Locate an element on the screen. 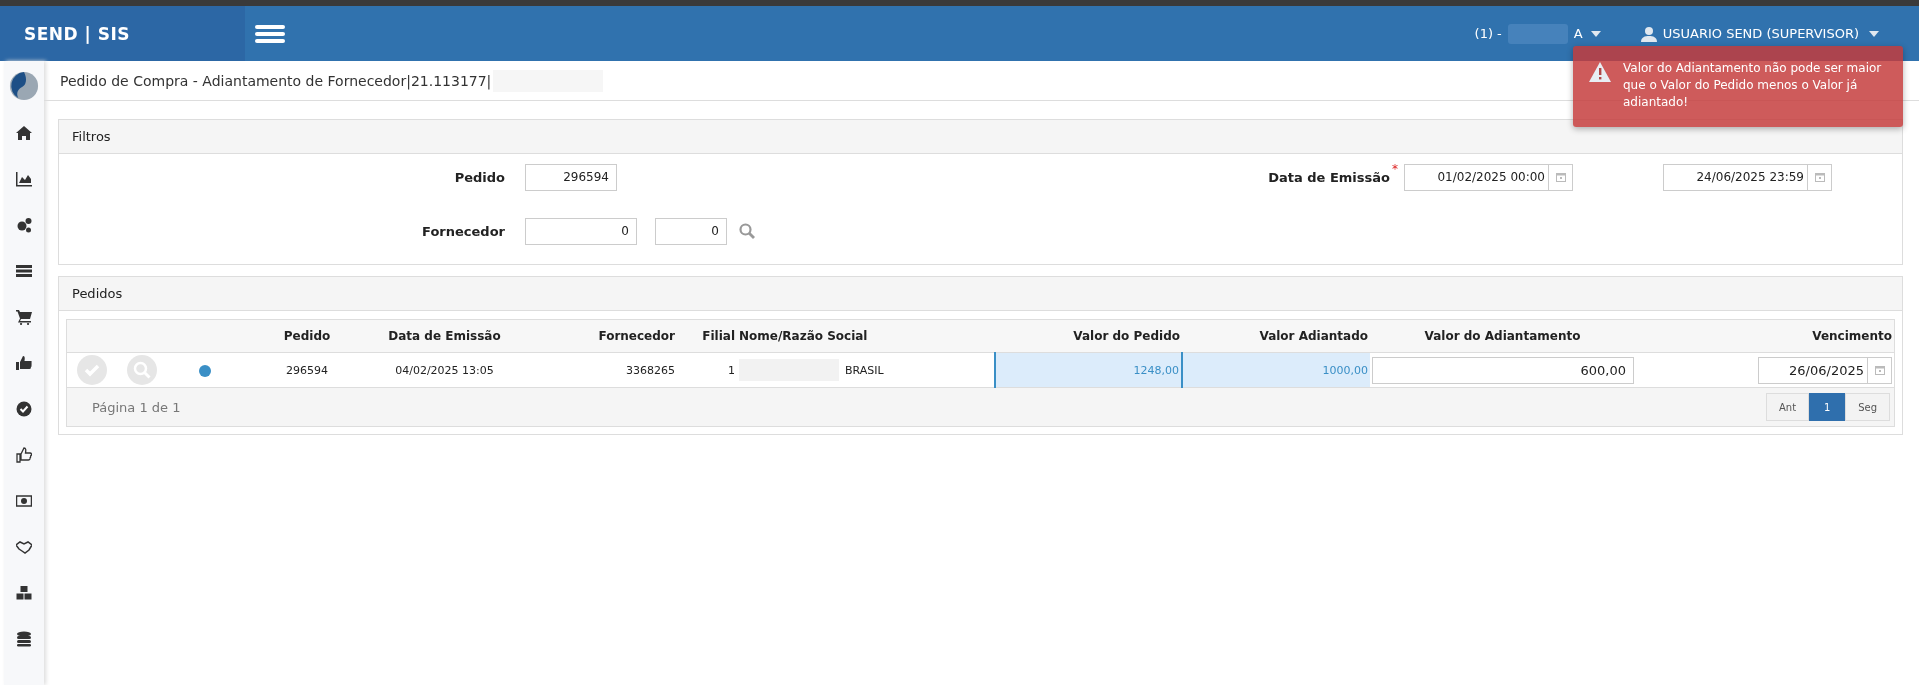 The height and width of the screenshot is (685, 1919). date-field: 24/06/2025 23:59 is located at coordinates (1735, 177).